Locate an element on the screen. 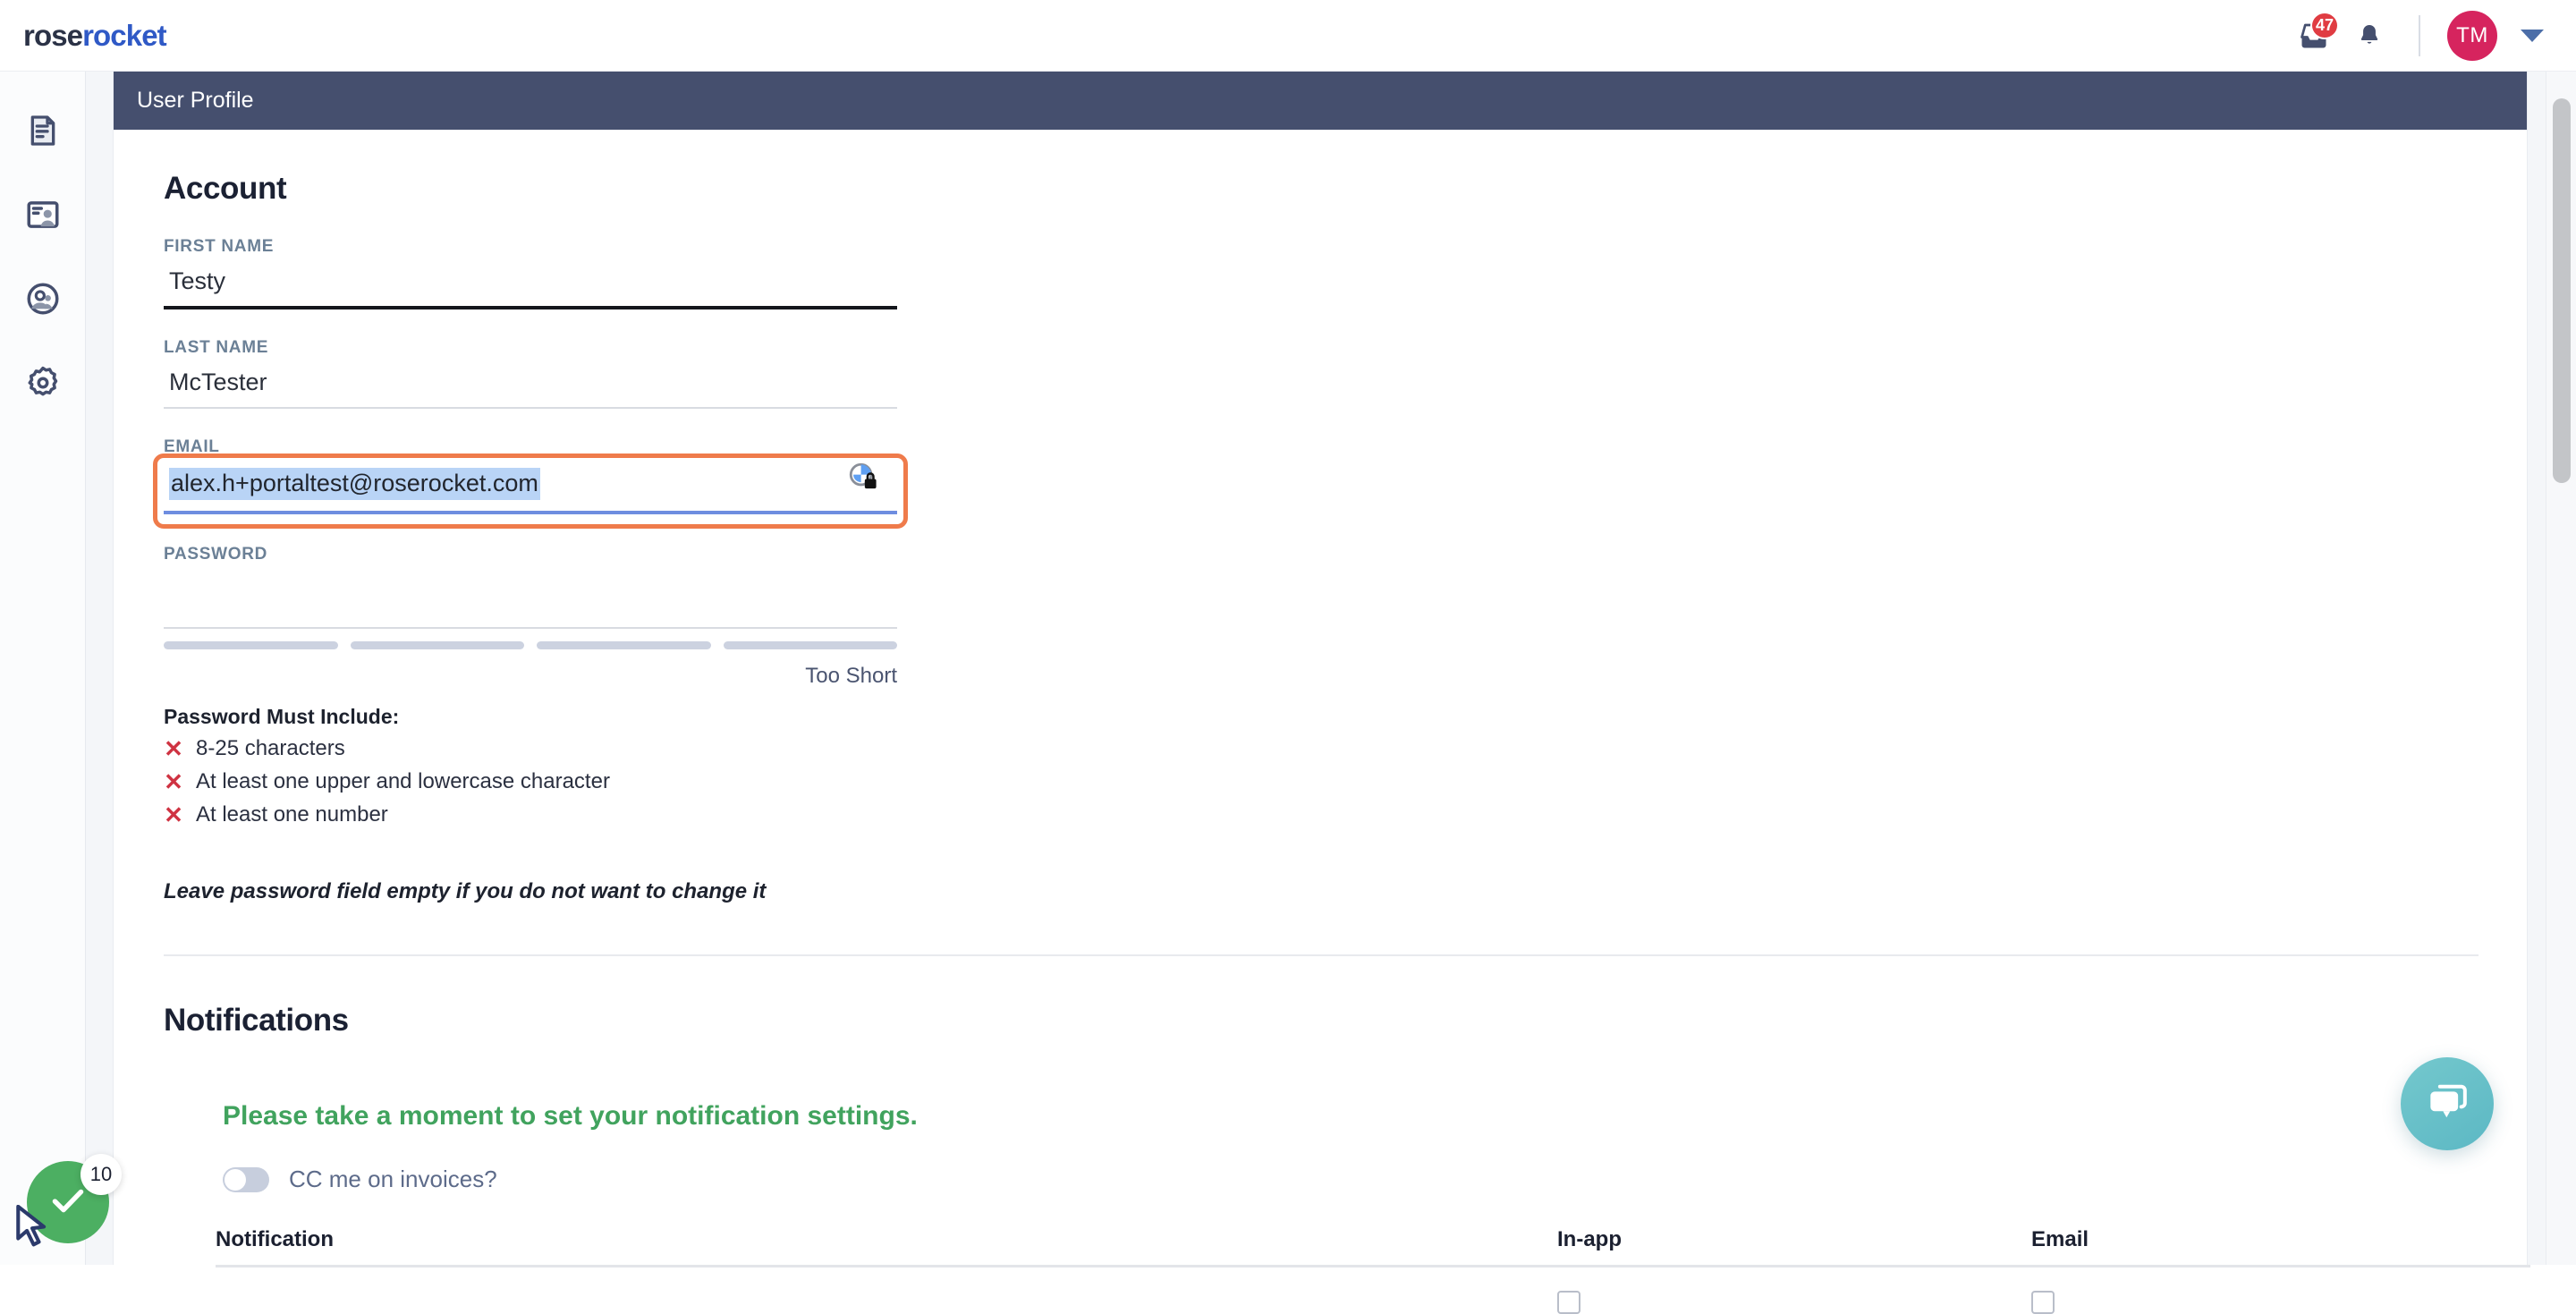  account-section-title: Account is located at coordinates (225, 188).